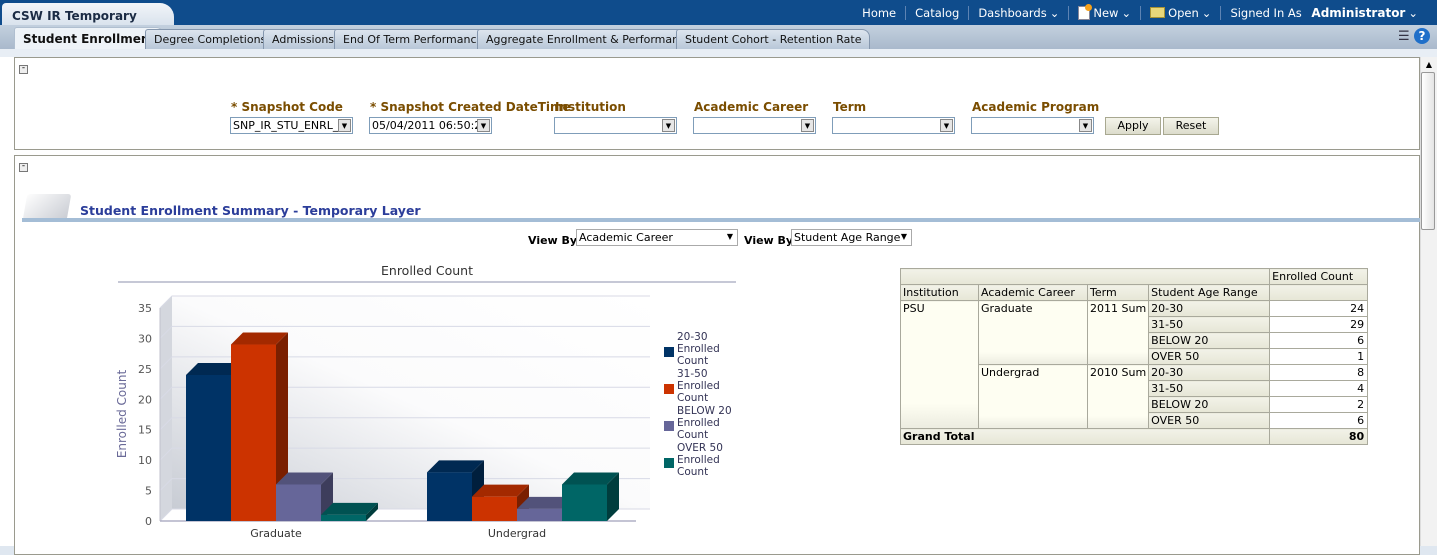 Image resolution: width=1437 pixels, height=555 pixels. What do you see at coordinates (166, 408) in the screenshot?
I see `plot-side-wall` at bounding box center [166, 408].